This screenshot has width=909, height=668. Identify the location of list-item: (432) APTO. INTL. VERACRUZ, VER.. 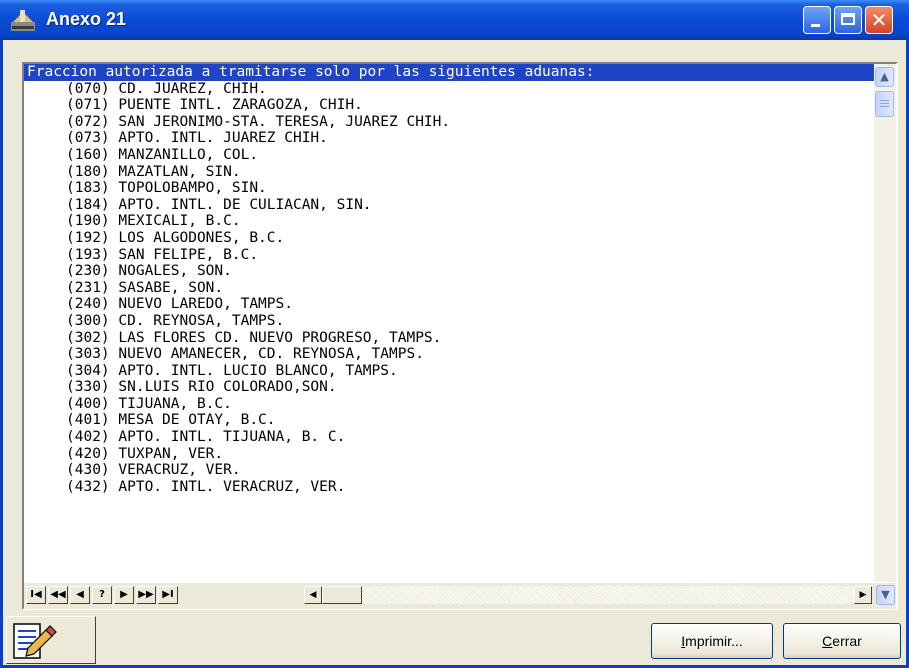
(449, 487).